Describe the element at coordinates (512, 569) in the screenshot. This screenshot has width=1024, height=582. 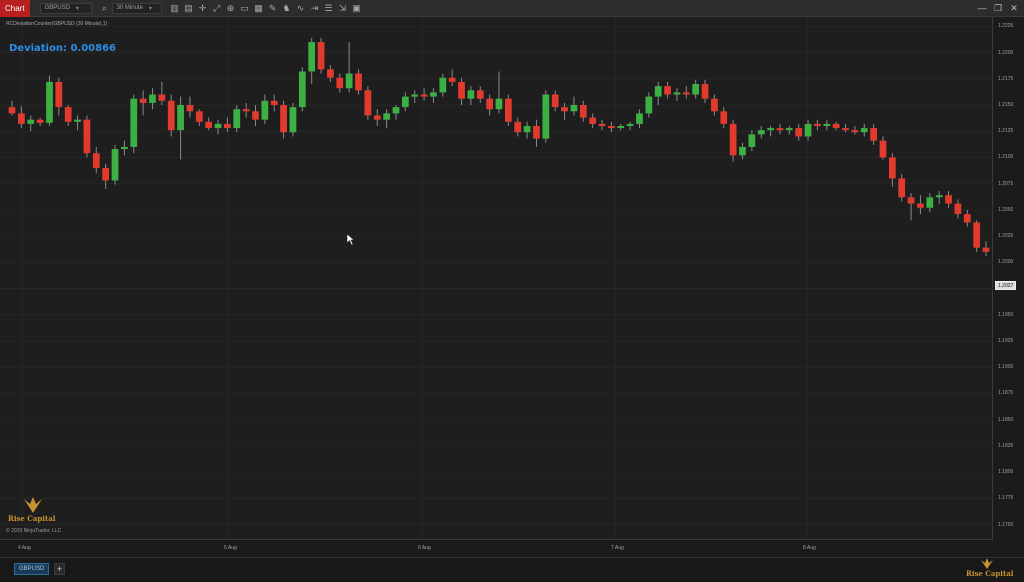
I see `instrument-tab-bar: GBPUSD + Rise Capital` at that location.